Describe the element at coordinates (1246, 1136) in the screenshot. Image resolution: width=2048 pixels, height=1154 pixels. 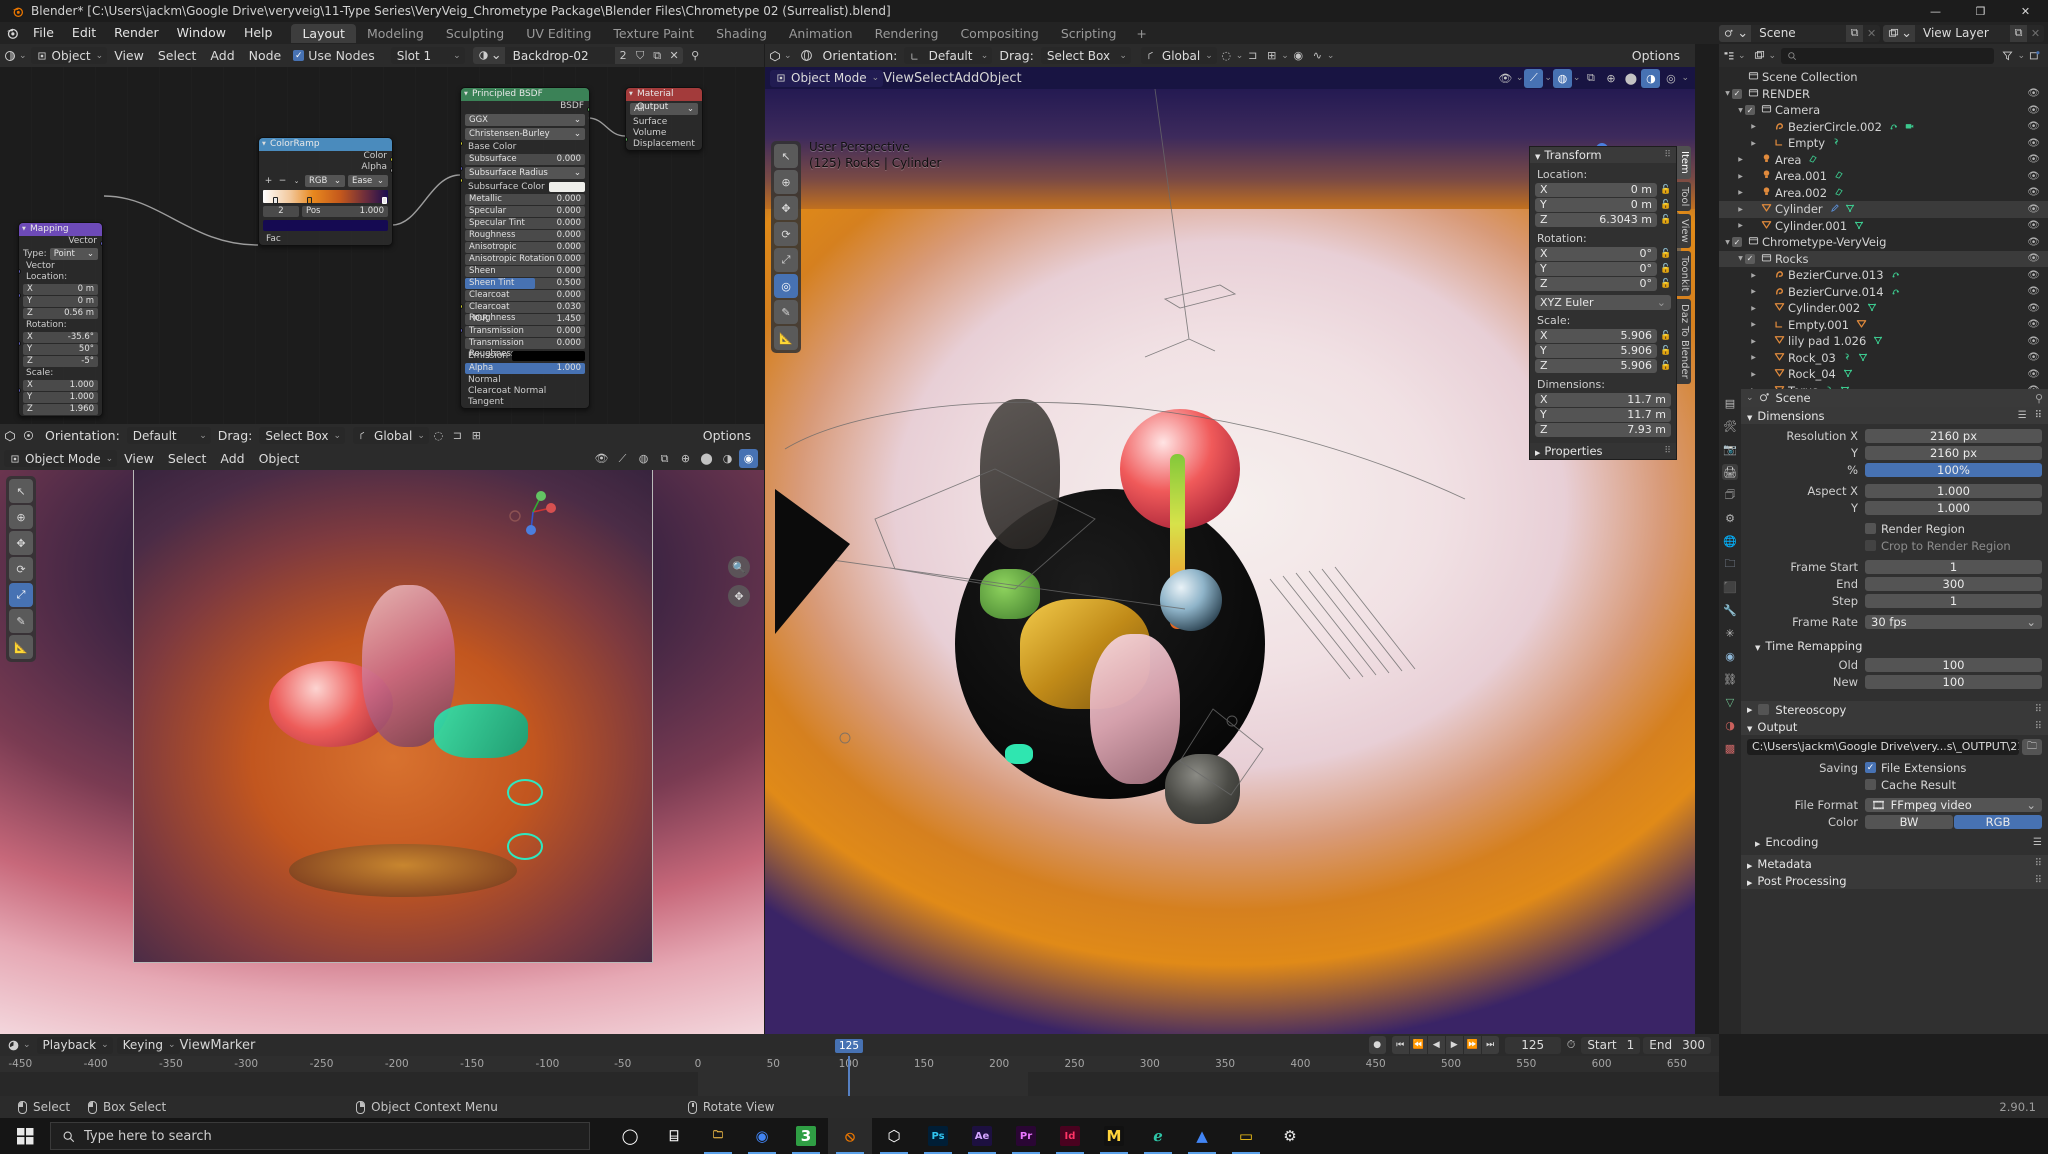
I see `sticky-notes-icon: ▭` at that location.